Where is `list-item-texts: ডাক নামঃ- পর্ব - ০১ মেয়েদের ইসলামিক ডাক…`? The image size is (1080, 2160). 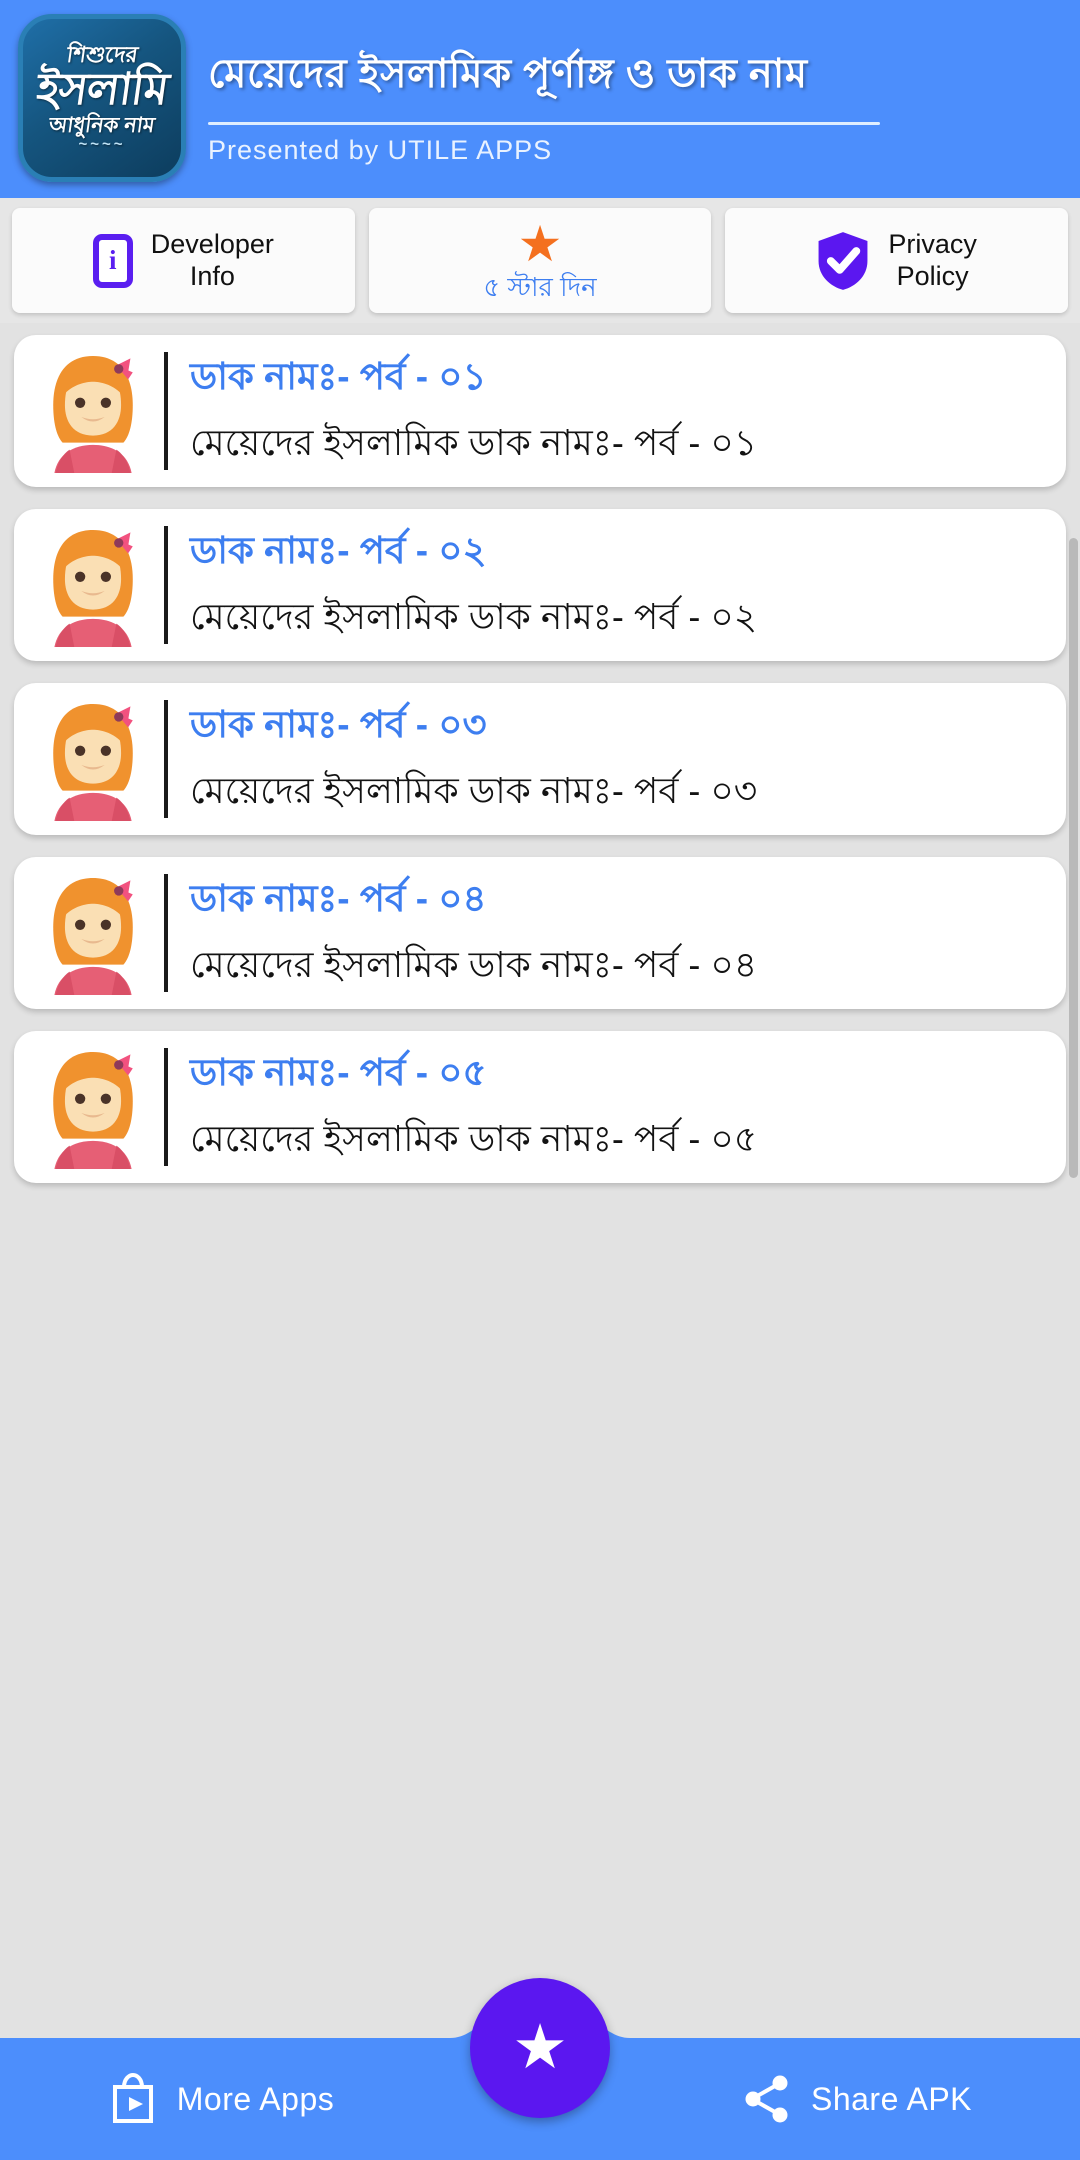
list-item-texts: ডাক নামঃ- পর্ব - ০১ মেয়েদের ইসলামিক ডাক… is located at coordinates (473, 411).